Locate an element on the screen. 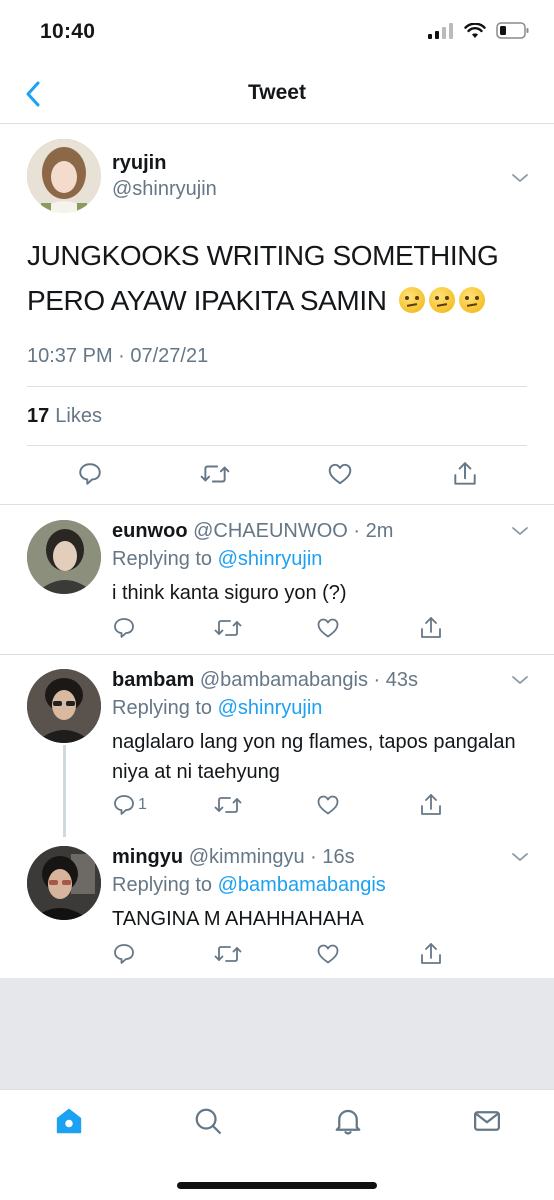 The height and width of the screenshot is (1200, 554). likes-count-link: 17 Likes is located at coordinates (64, 416).